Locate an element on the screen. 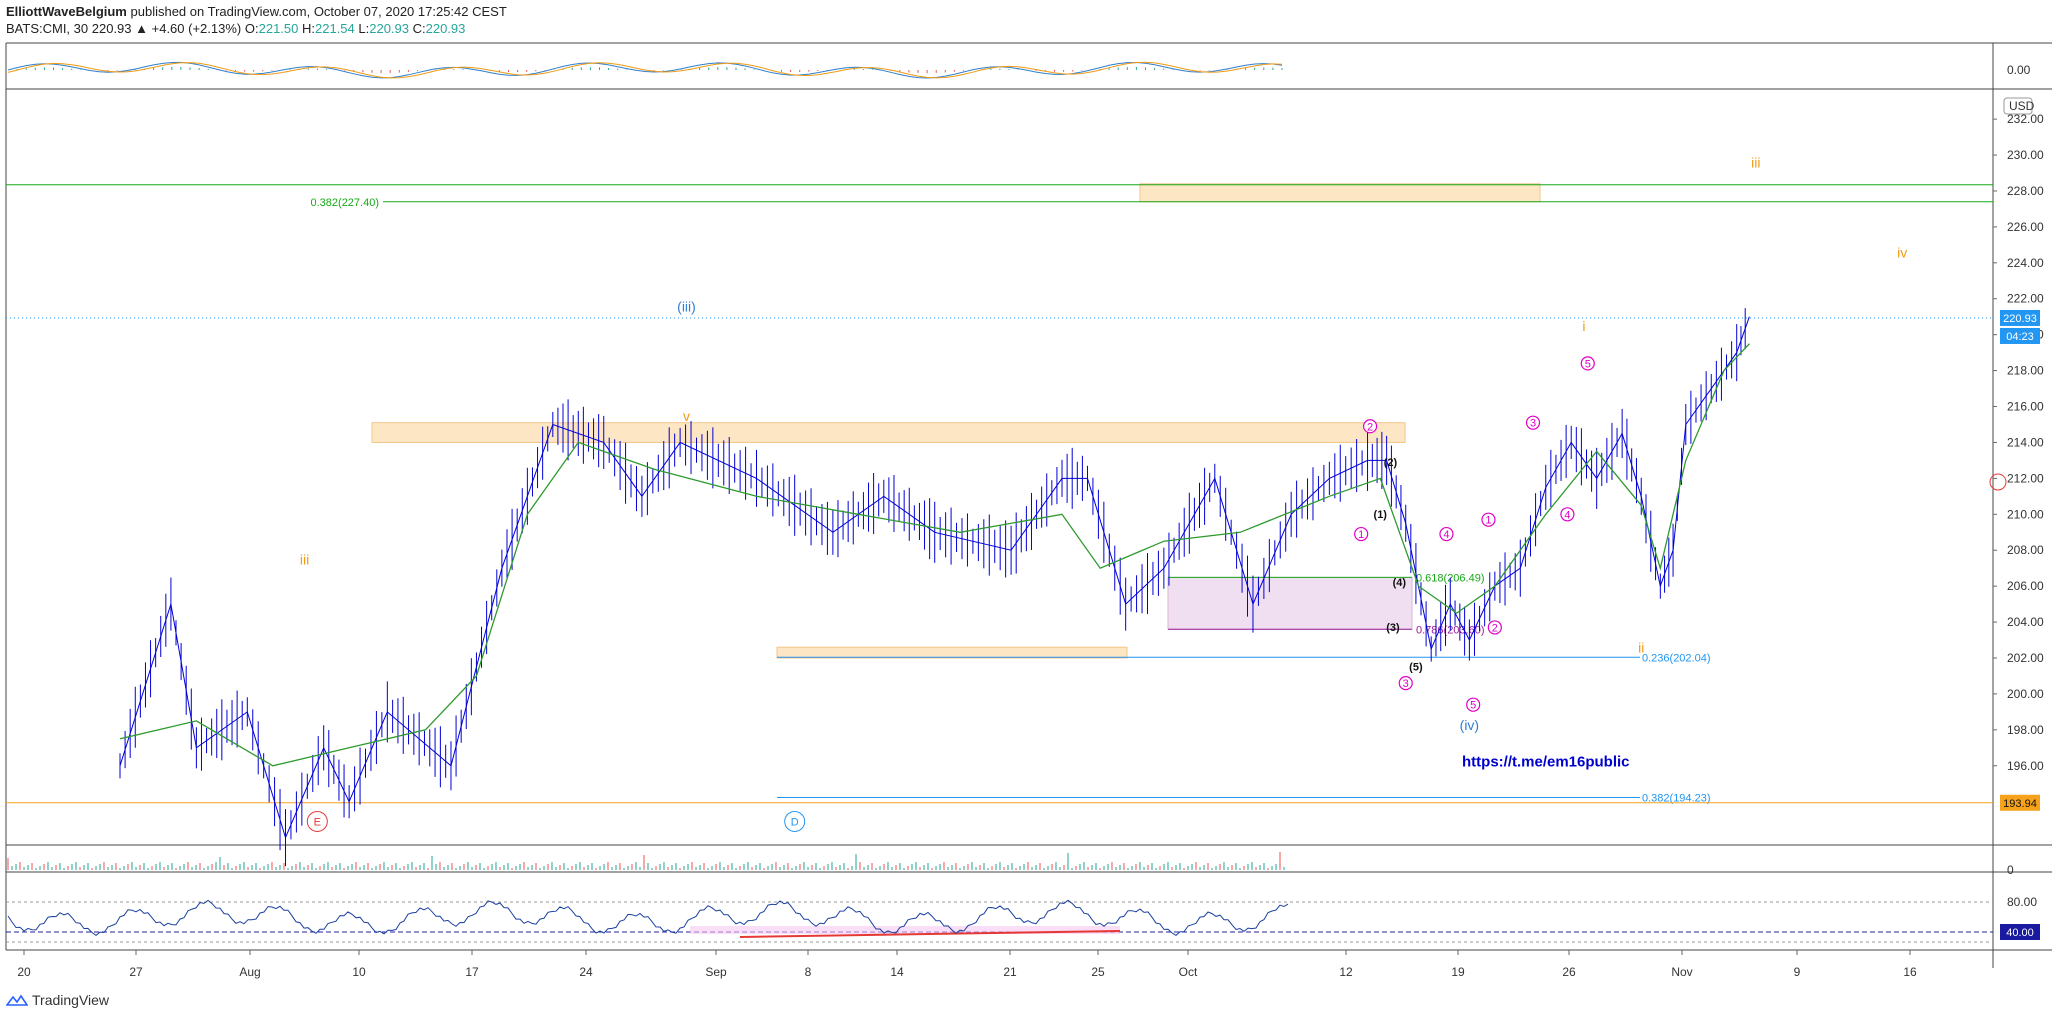  wave-label-black: (5) is located at coordinates (1416, 668).